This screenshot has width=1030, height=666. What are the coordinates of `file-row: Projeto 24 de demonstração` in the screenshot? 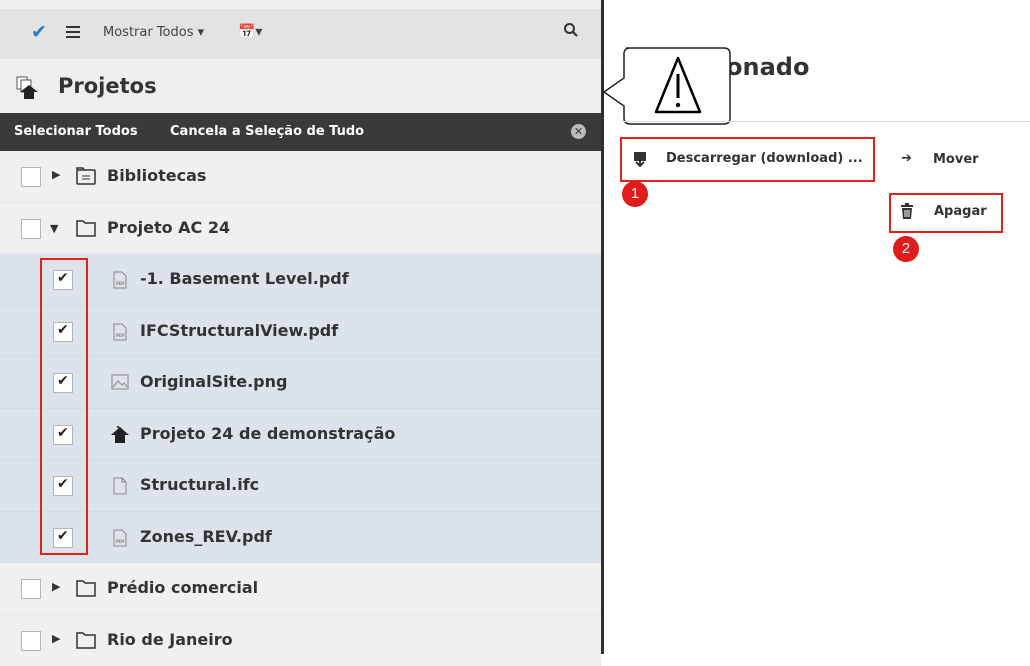 It's located at (300, 435).